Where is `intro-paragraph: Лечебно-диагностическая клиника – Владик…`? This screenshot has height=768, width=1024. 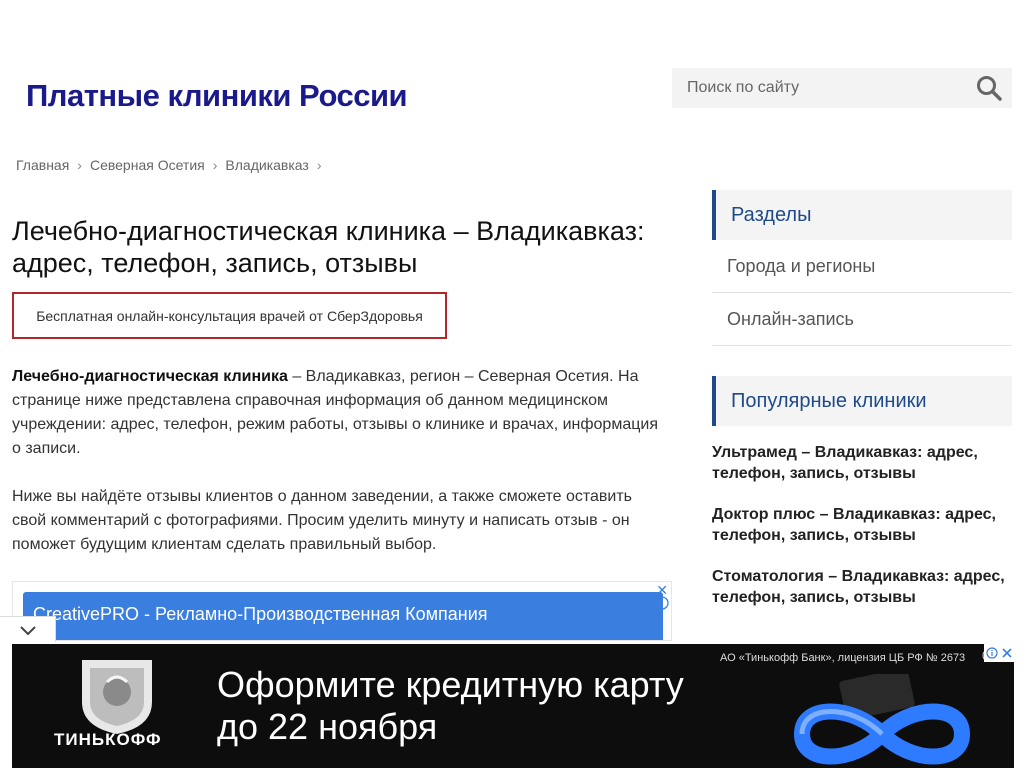 intro-paragraph: Лечебно-диагностическая клиника – Владик… is located at coordinates (339, 413).